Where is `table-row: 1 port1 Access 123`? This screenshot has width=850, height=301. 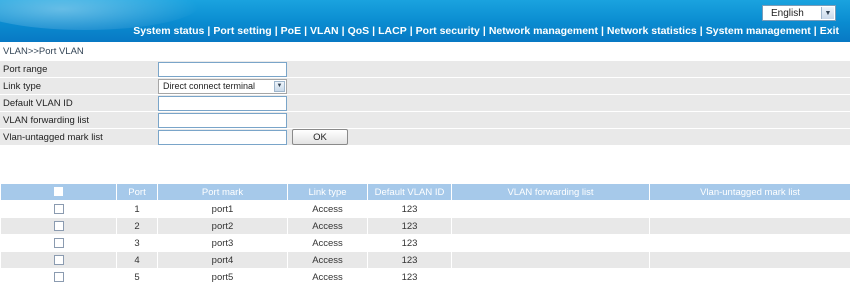 table-row: 1 port1 Access 123 is located at coordinates (425, 209).